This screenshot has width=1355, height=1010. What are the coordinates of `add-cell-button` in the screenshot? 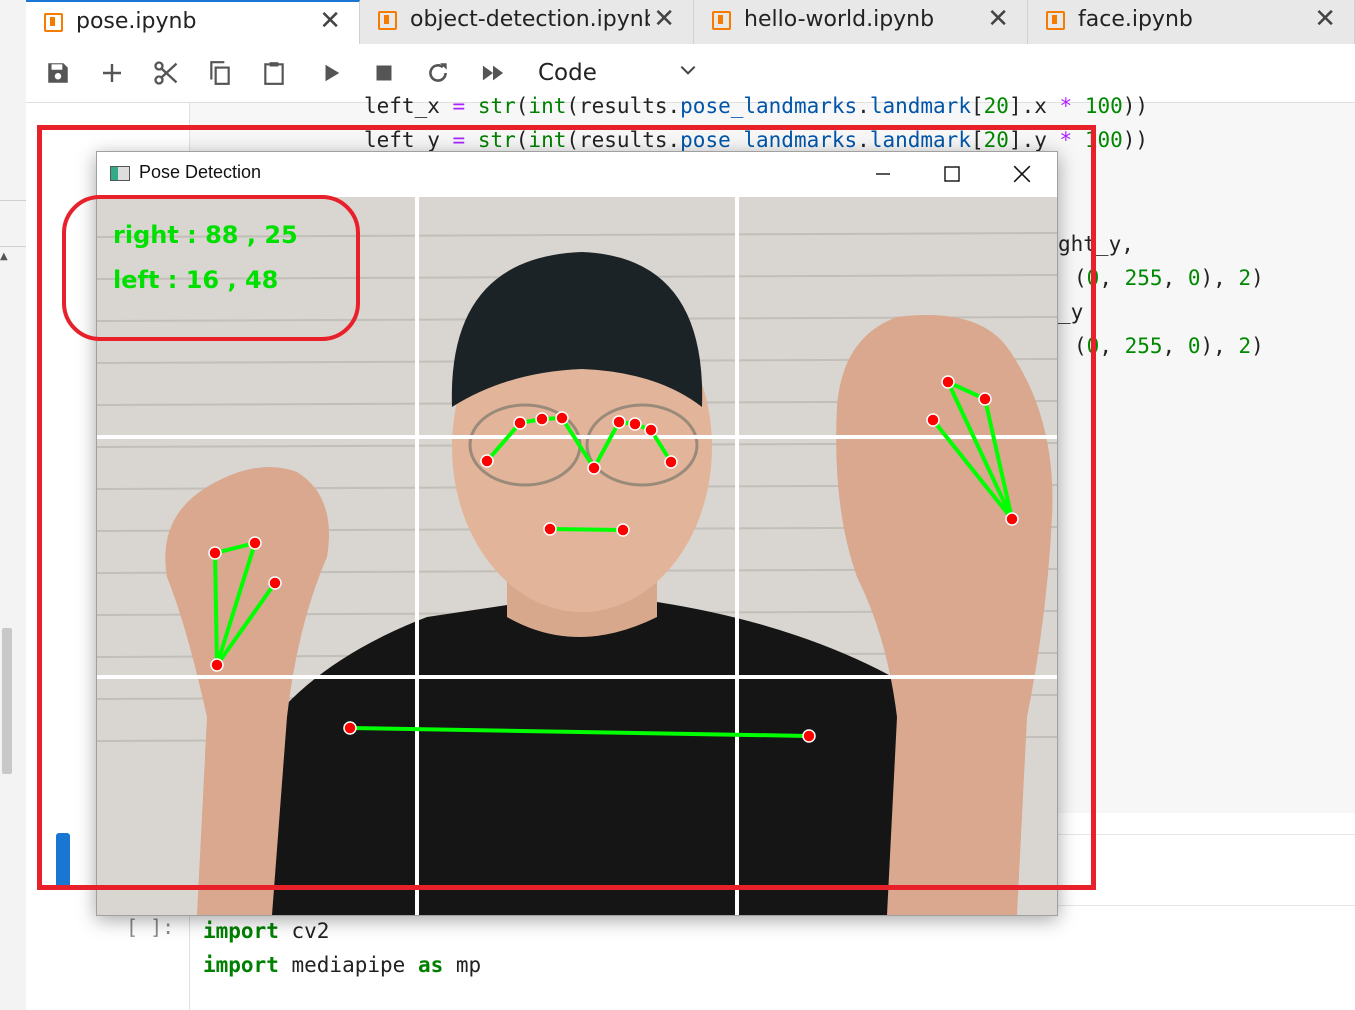 It's located at (112, 73).